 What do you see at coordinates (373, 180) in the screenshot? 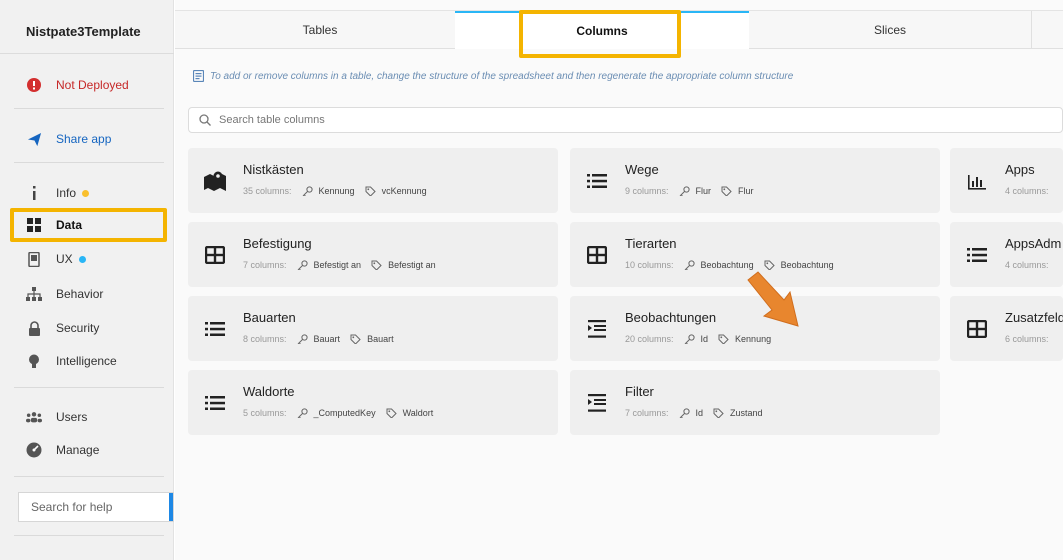
I see `table-card: Nistkästen 35 columns: Kennung vcKennung` at bounding box center [373, 180].